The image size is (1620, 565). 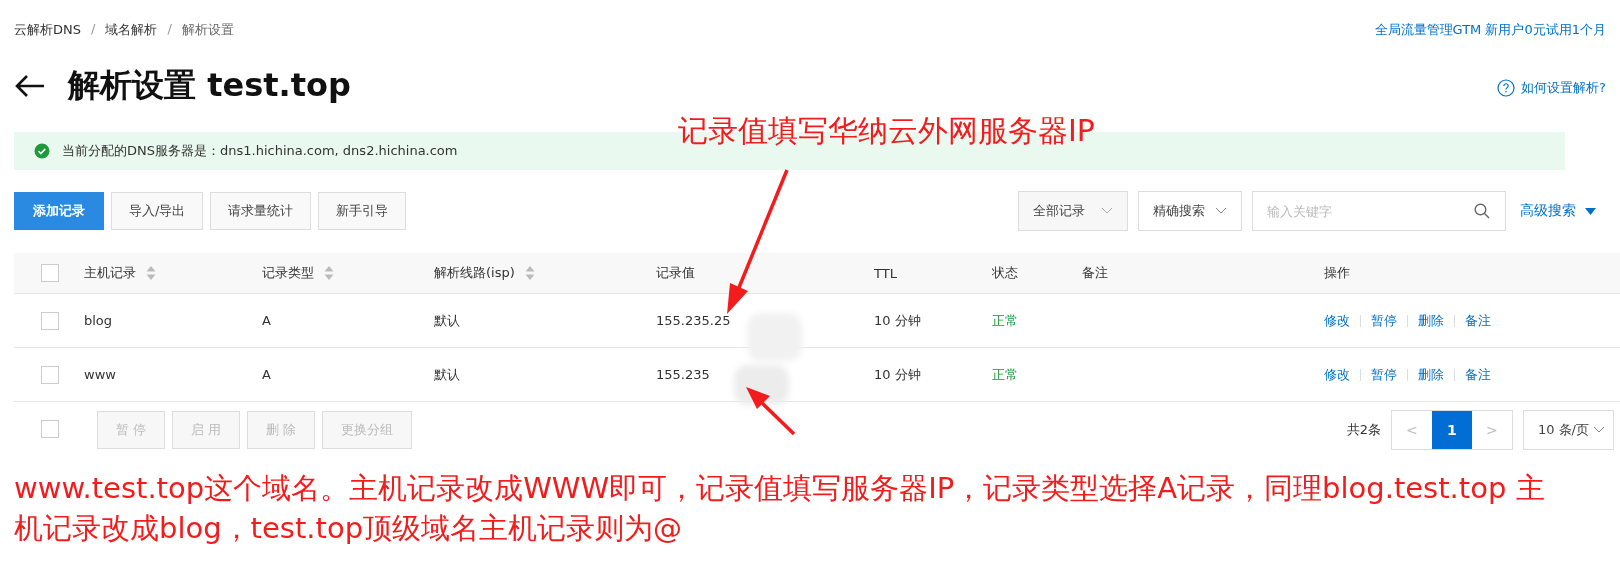 I want to click on check-circle-icon, so click(x=42, y=151).